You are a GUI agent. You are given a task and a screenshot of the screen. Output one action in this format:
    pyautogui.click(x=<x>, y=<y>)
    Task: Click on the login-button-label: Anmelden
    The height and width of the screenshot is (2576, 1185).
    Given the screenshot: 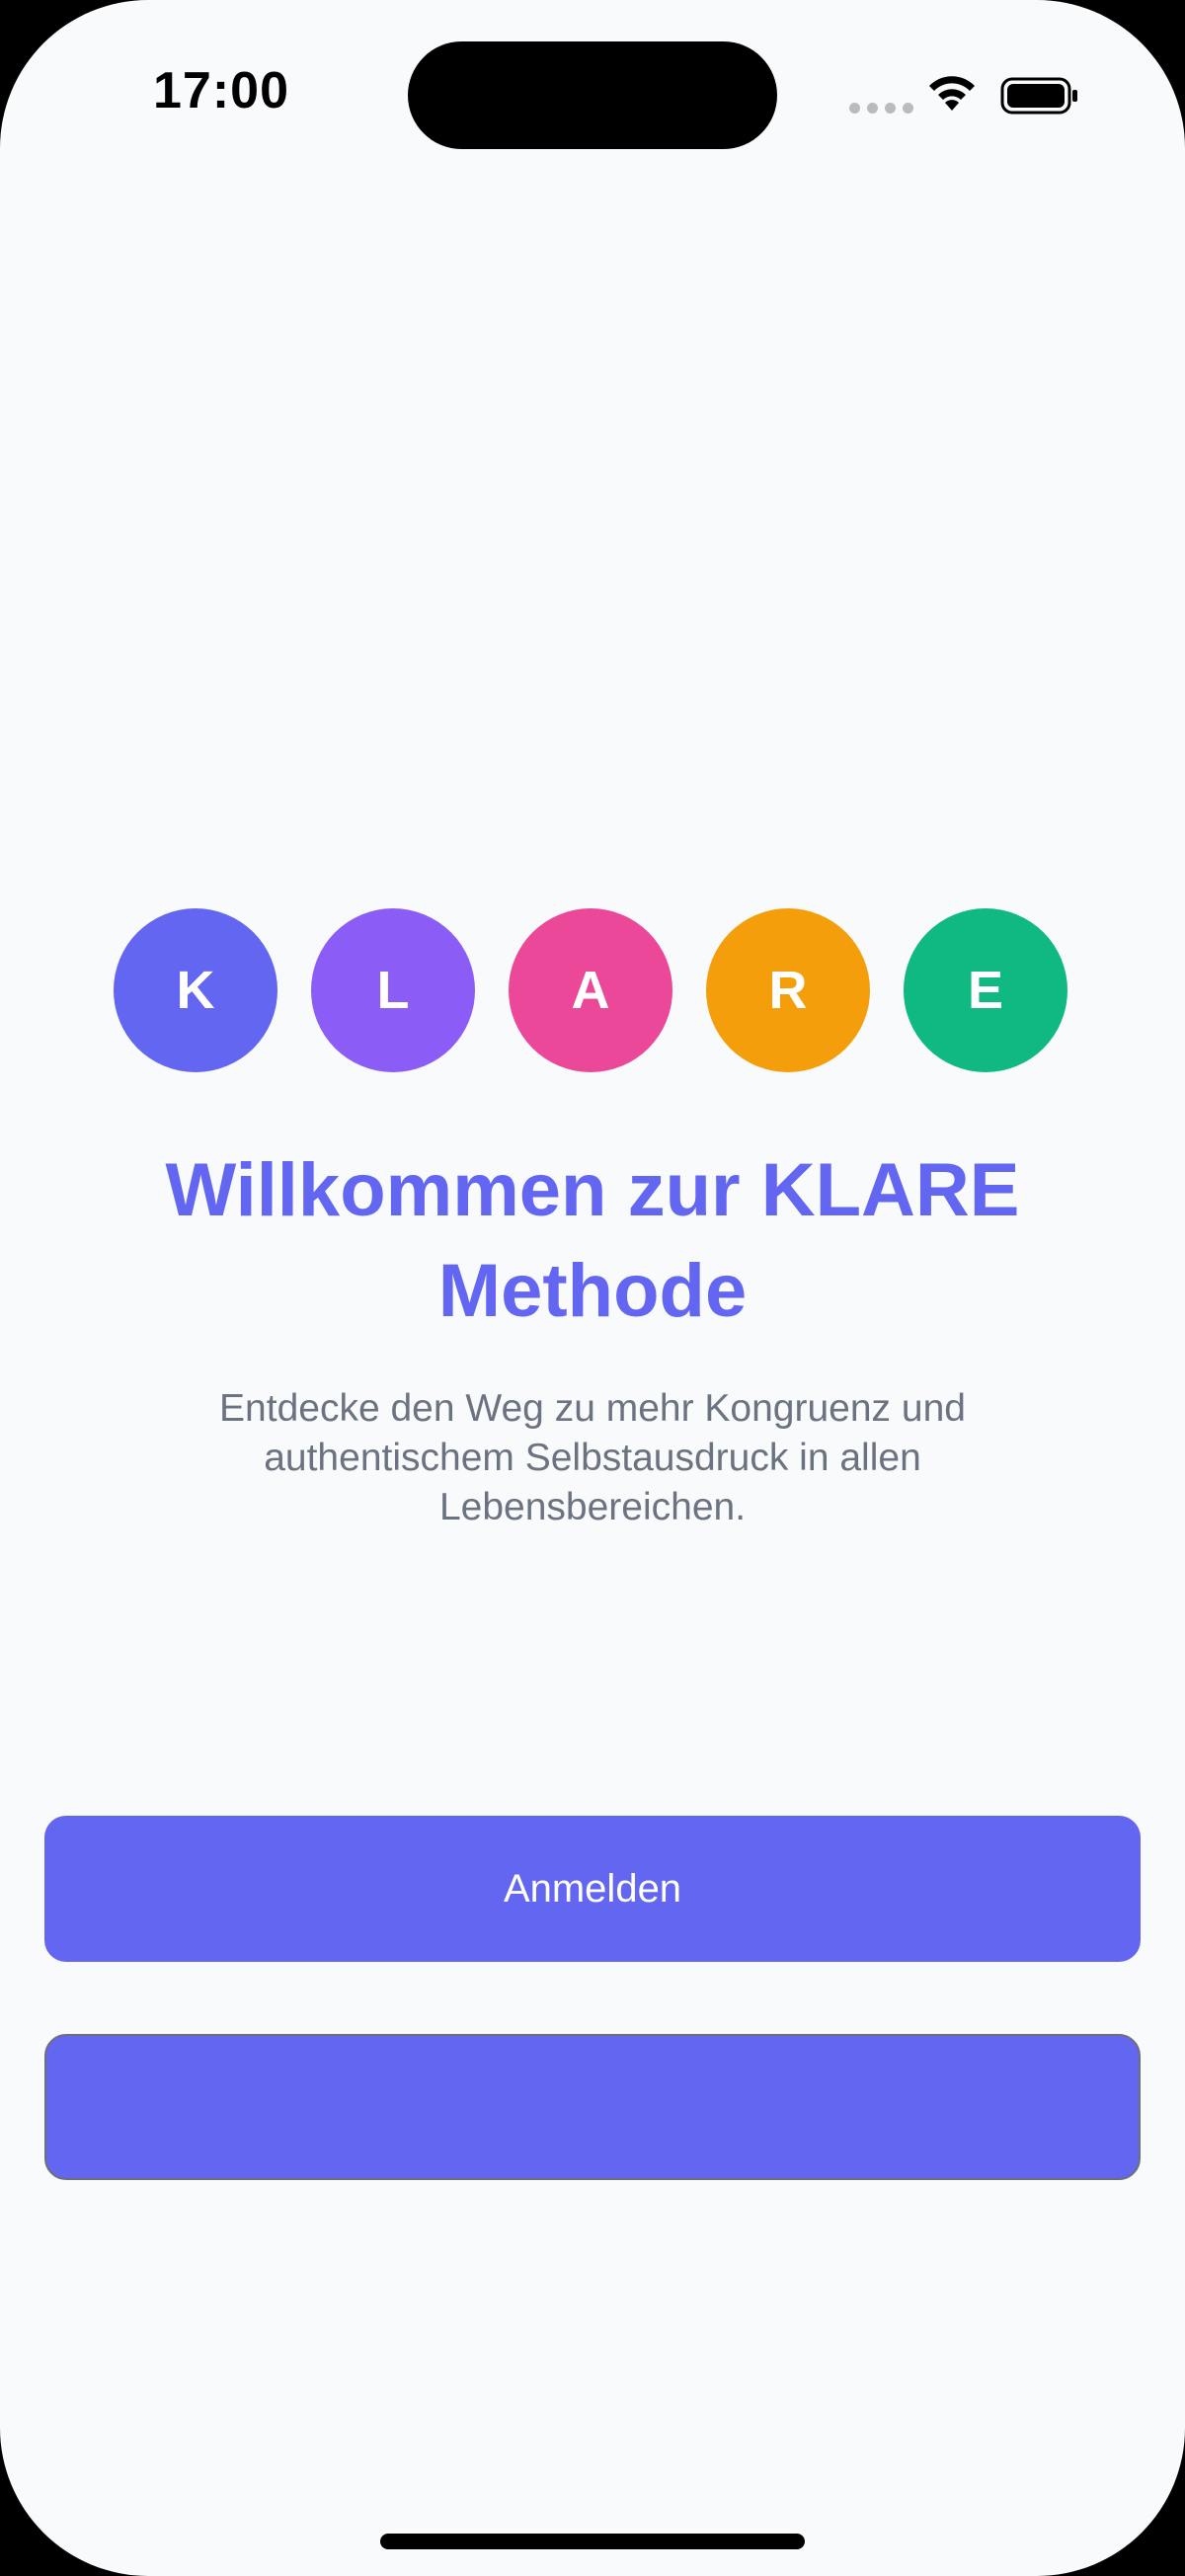 What is the action you would take?
    pyautogui.click(x=592, y=1888)
    